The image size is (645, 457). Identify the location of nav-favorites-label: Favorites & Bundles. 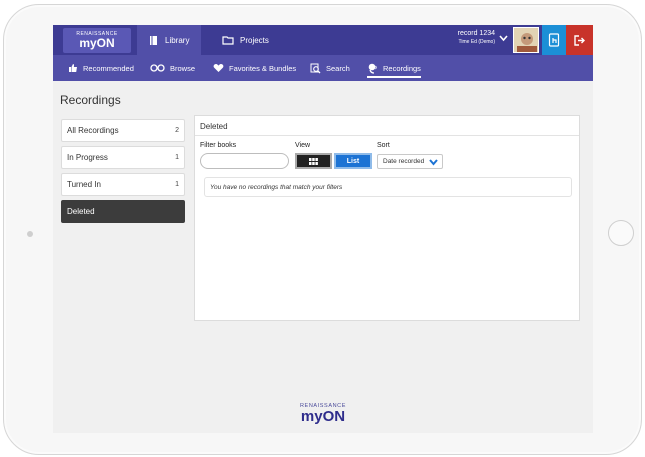
(263, 68).